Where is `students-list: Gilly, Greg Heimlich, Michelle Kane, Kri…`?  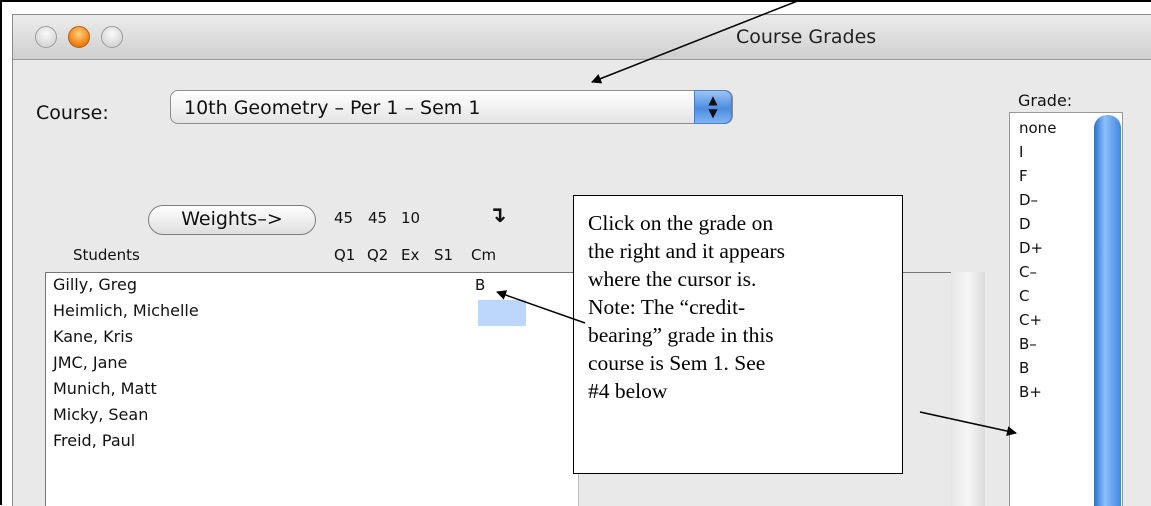 students-list: Gilly, Greg Heimlich, Michelle Kane, Kri… is located at coordinates (190, 389).